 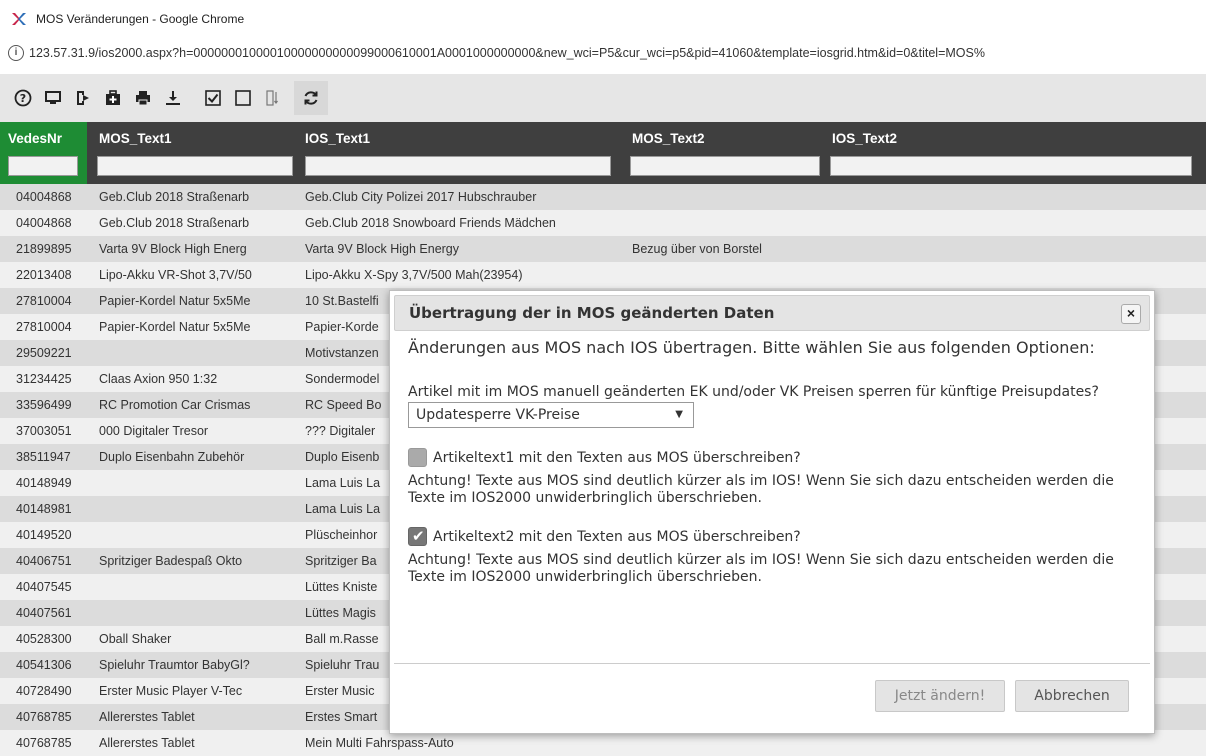 What do you see at coordinates (1072, 696) in the screenshot?
I see `cancel-button: Abbrechen` at bounding box center [1072, 696].